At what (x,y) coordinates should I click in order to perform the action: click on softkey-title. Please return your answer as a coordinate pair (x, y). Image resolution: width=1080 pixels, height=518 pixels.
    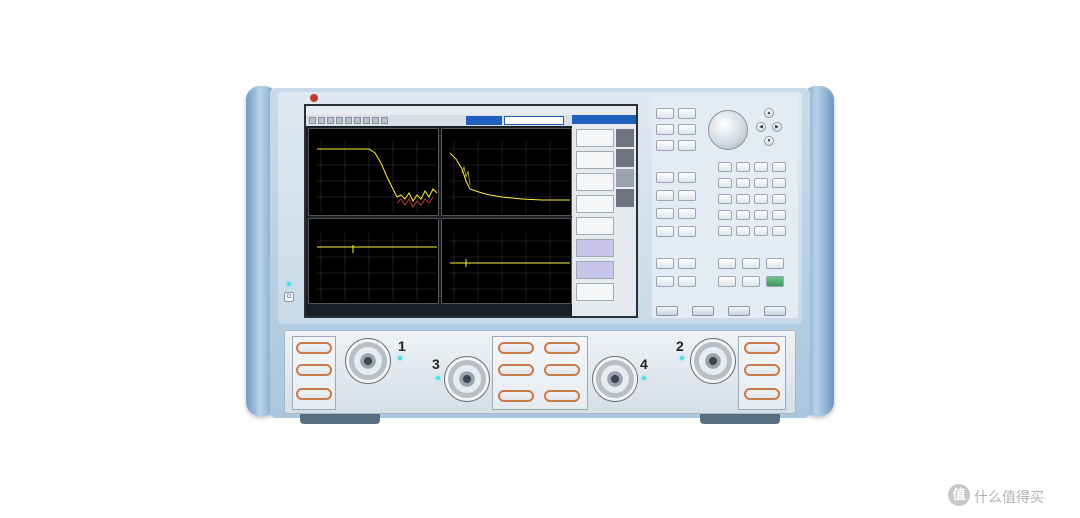
    Looking at the image, I should click on (604, 119).